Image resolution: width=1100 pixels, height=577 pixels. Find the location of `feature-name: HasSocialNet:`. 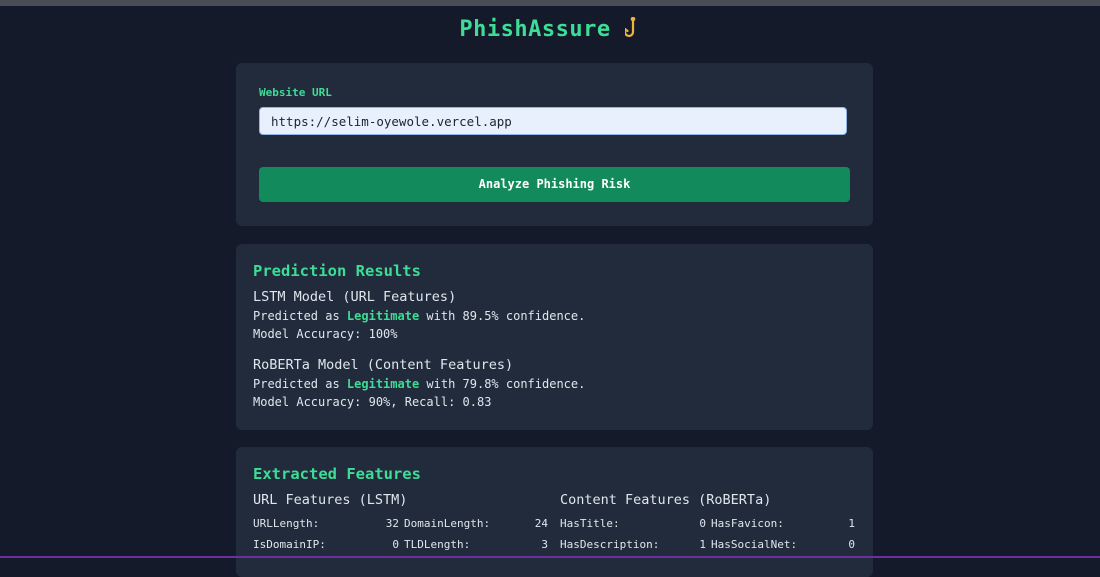

feature-name: HasSocialNet: is located at coordinates (754, 544).